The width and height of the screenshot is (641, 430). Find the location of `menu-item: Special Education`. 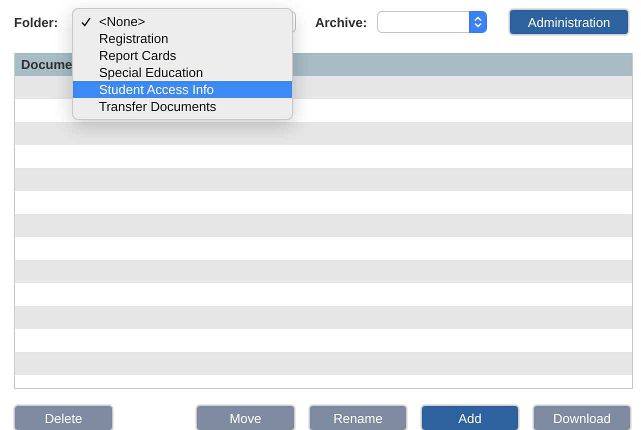

menu-item: Special Education is located at coordinates (182, 72).